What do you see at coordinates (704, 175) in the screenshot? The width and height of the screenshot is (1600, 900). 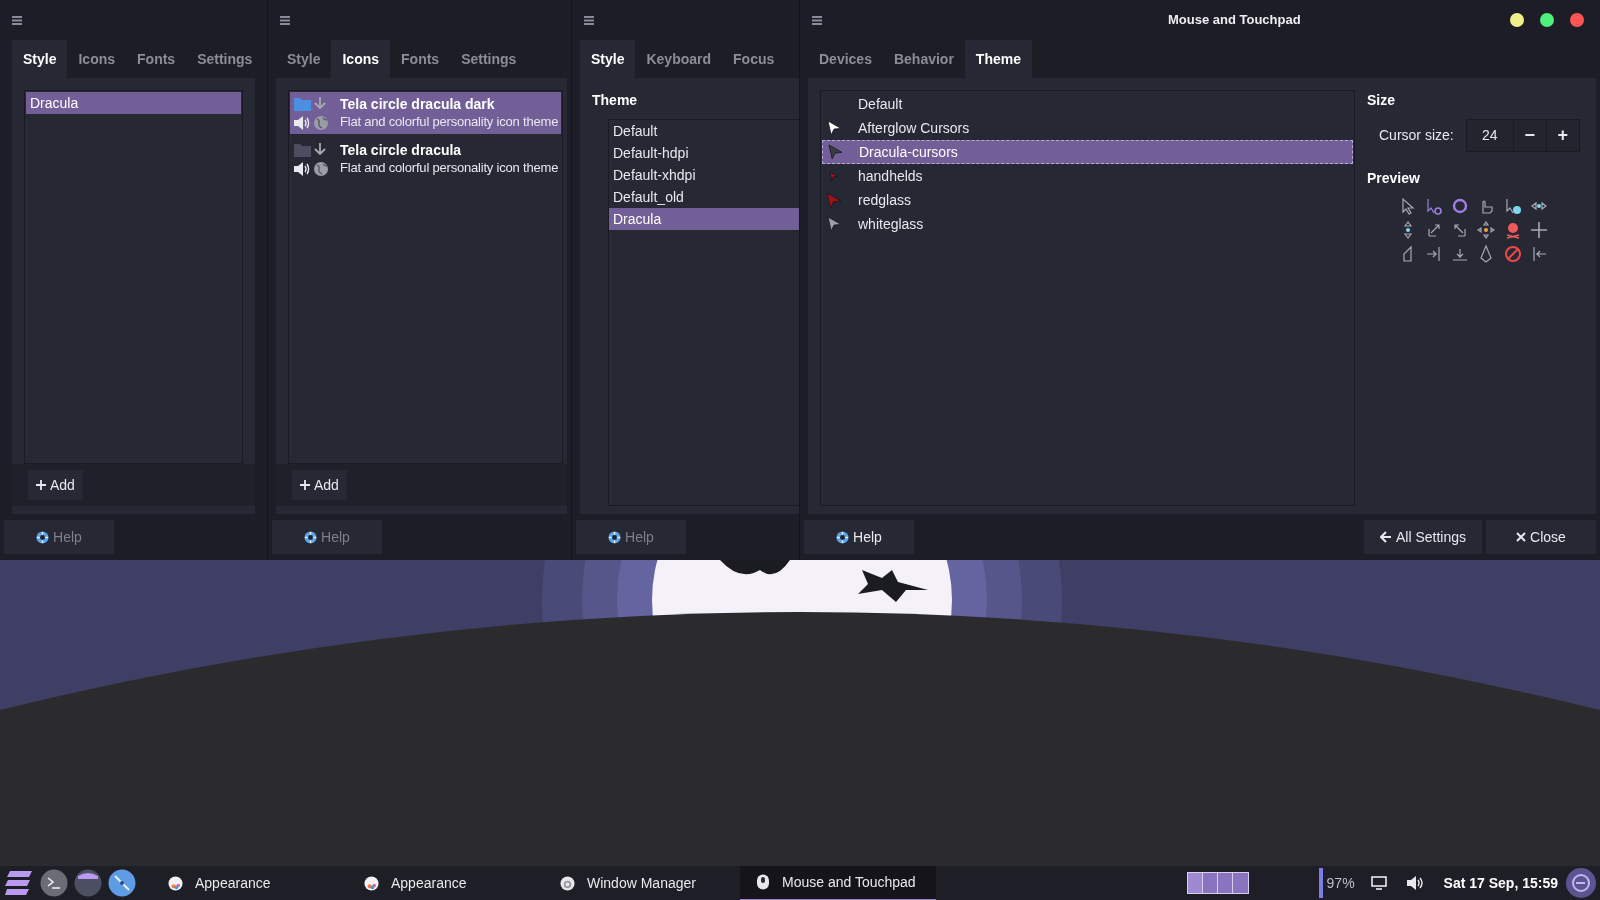 I see `theme-item: Default-xhdpi` at bounding box center [704, 175].